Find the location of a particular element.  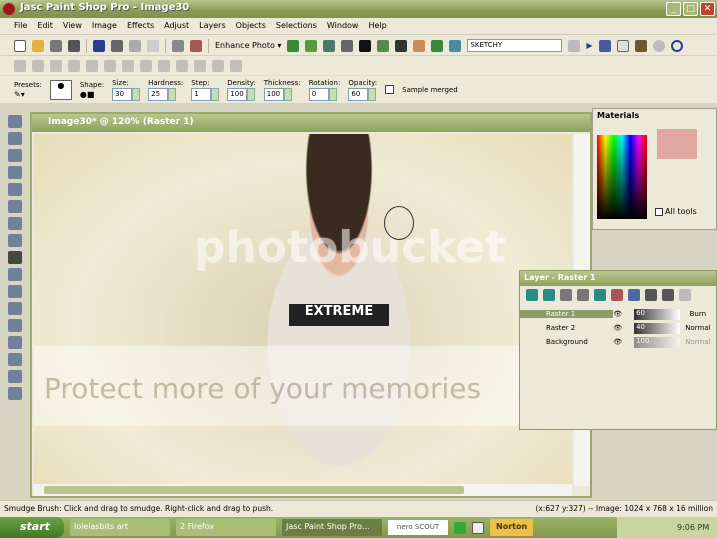

eraser-tool-icon is located at coordinates (15, 291).